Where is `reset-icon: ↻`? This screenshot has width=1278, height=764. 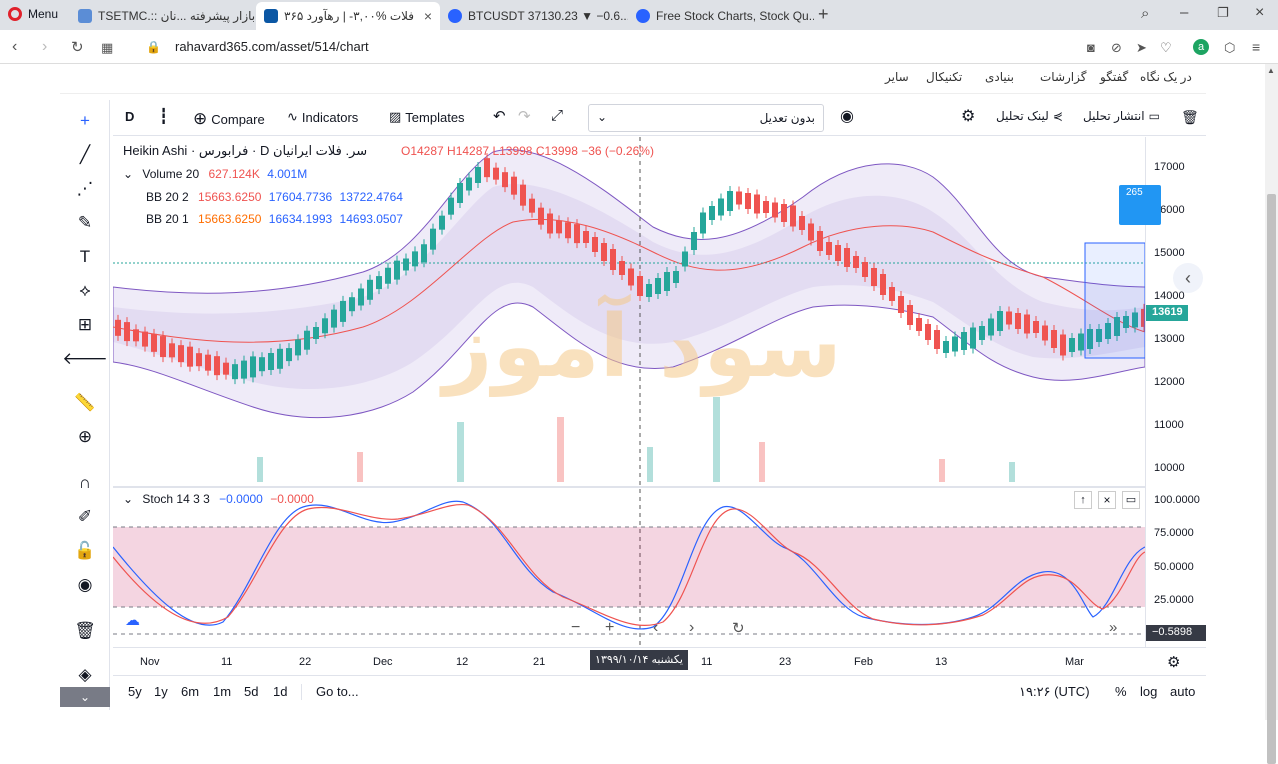 reset-icon: ↻ is located at coordinates (738, 628).